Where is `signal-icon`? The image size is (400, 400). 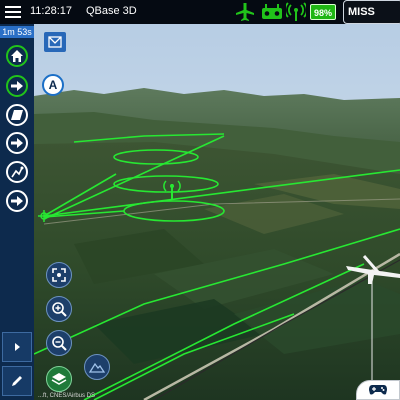 signal-icon is located at coordinates (296, 12).